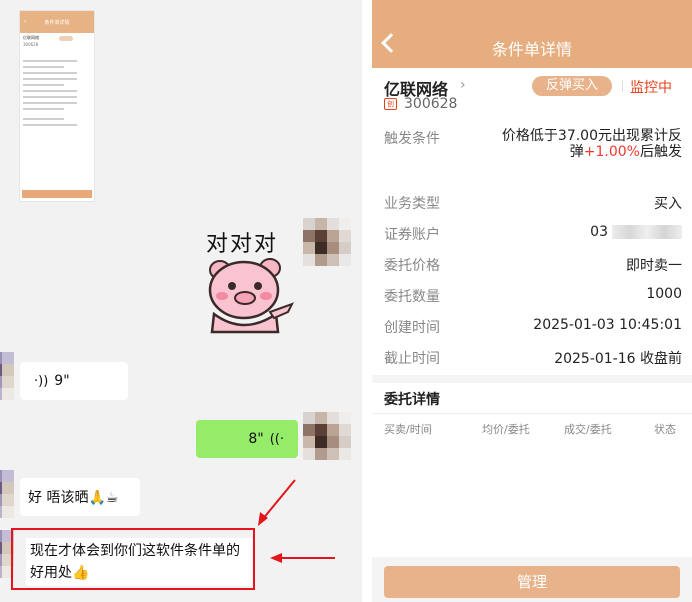 The image size is (692, 602). What do you see at coordinates (412, 266) in the screenshot?
I see `row-label: 委托价格` at bounding box center [412, 266].